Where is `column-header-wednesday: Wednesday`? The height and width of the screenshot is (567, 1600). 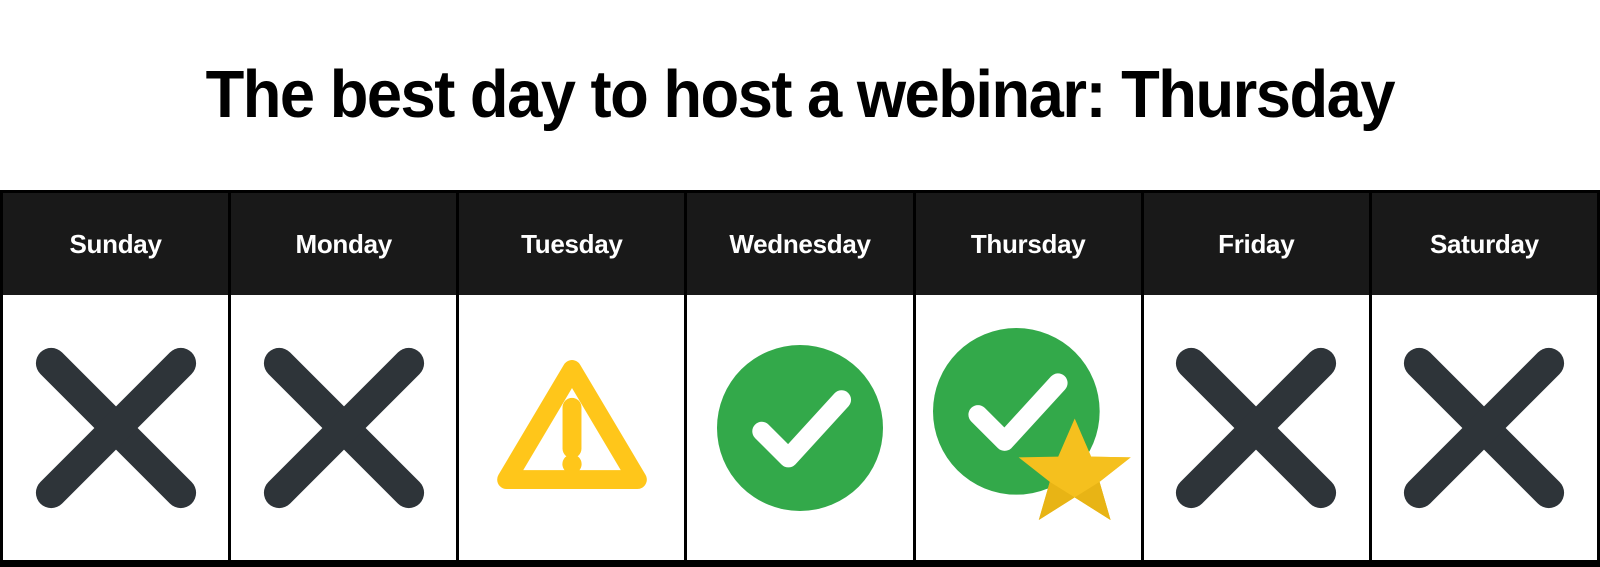
column-header-wednesday: Wednesday is located at coordinates (801, 244).